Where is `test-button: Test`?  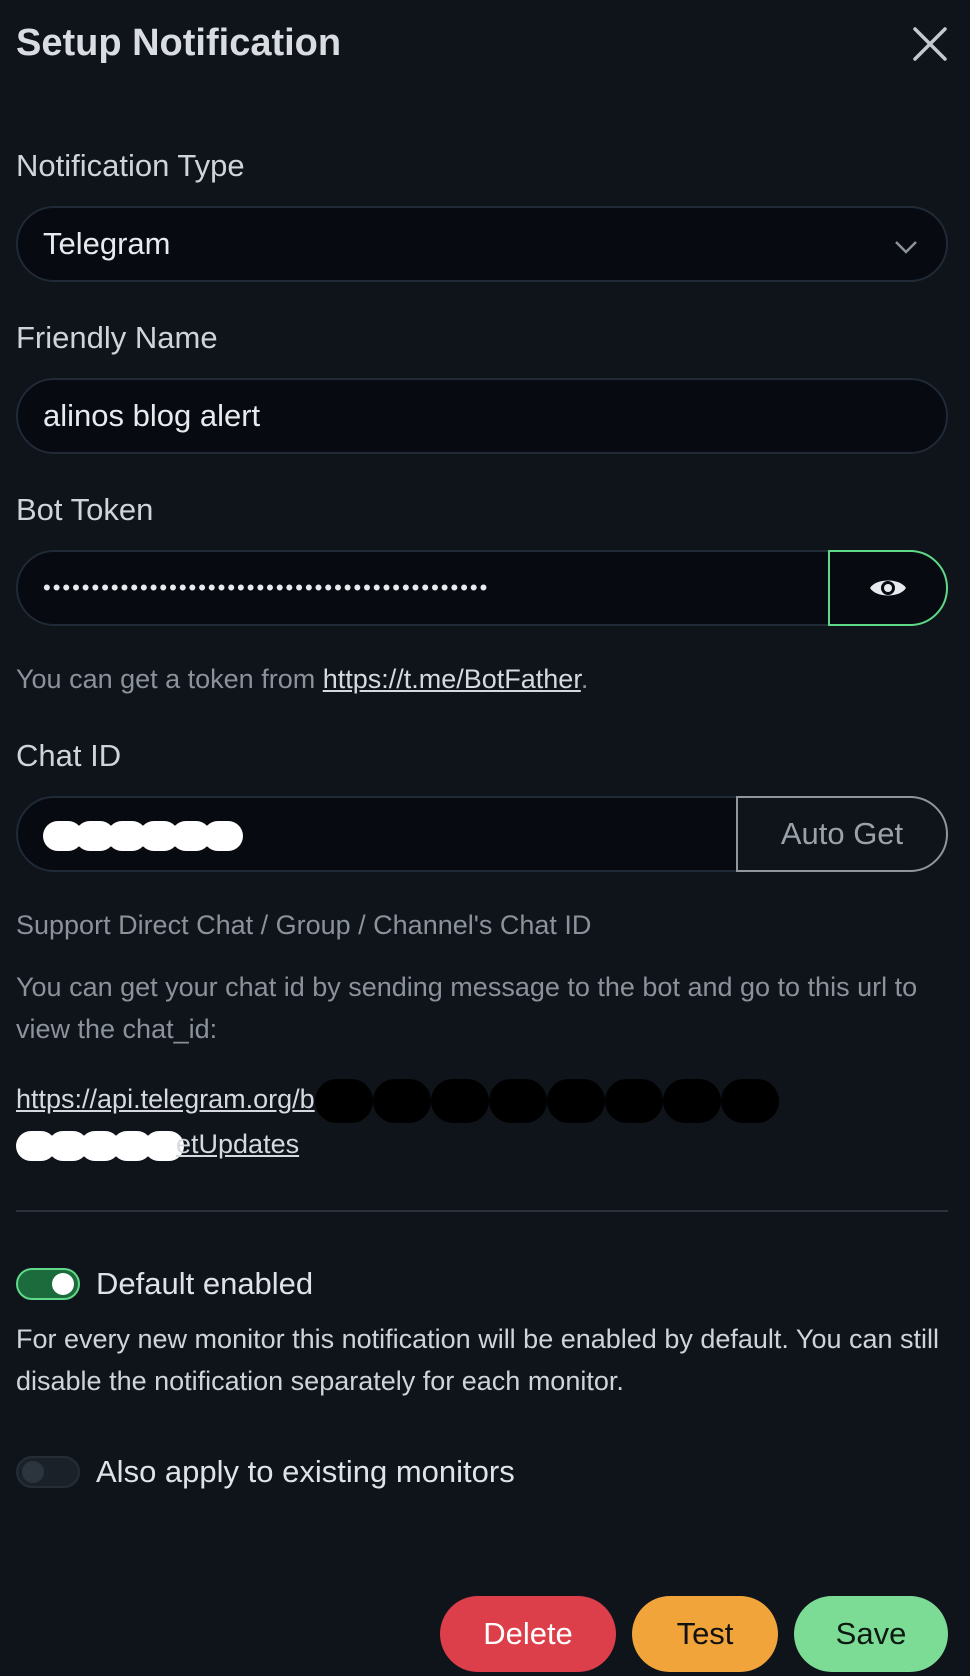
test-button: Test is located at coordinates (705, 1634).